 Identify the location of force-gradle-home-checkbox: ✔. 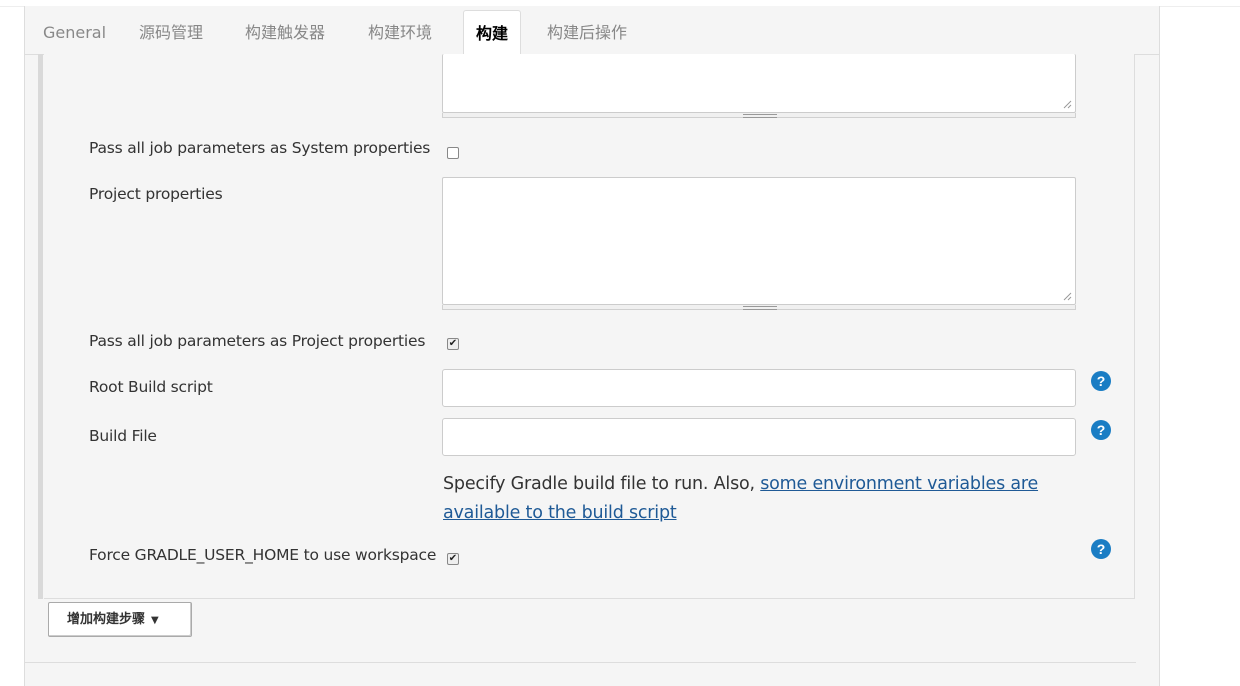
(453, 559).